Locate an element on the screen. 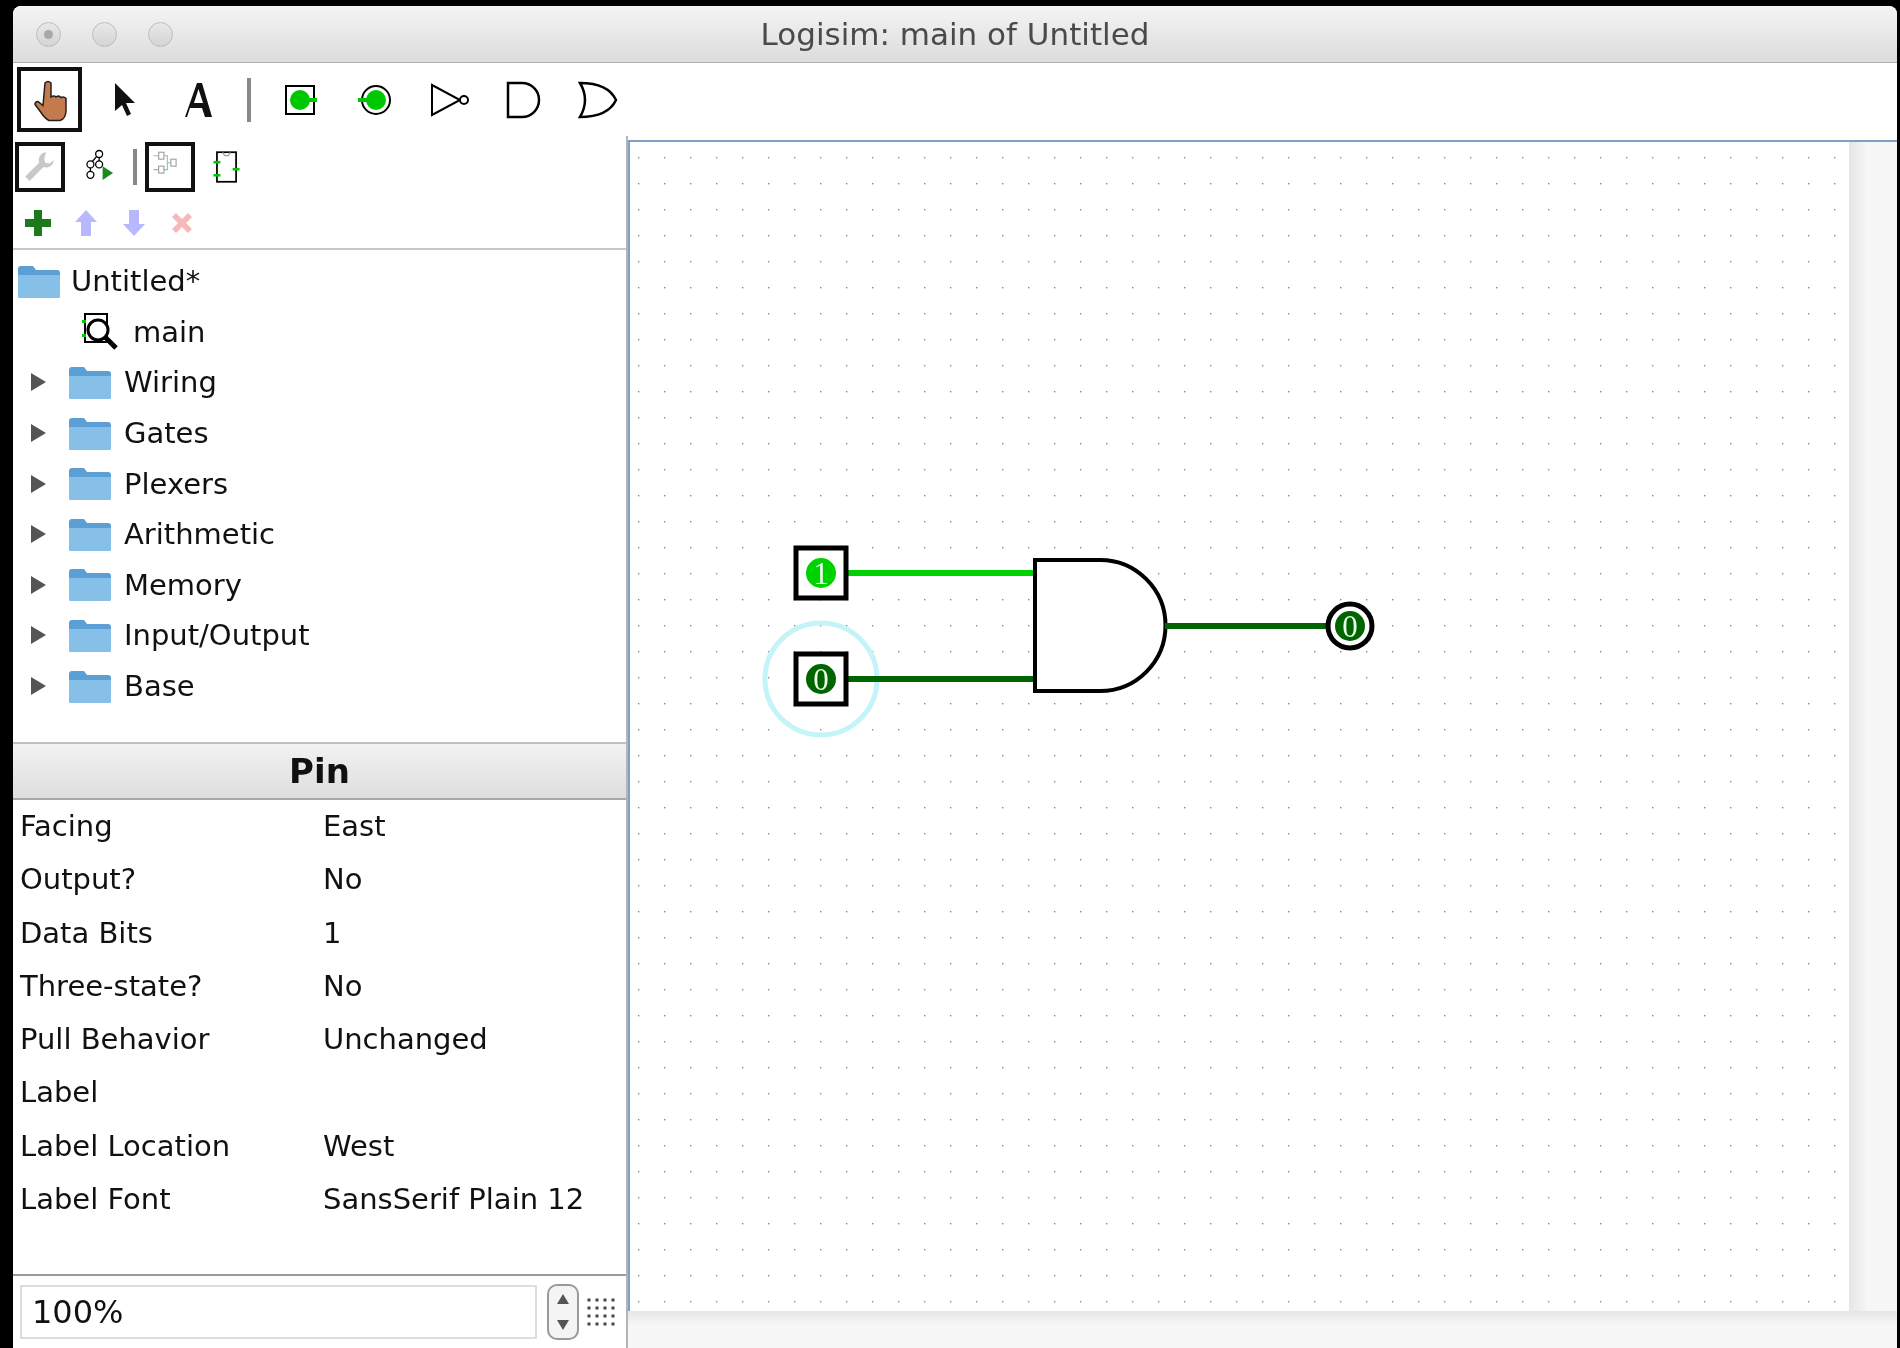  attribute-value: West is located at coordinates (359, 1145).